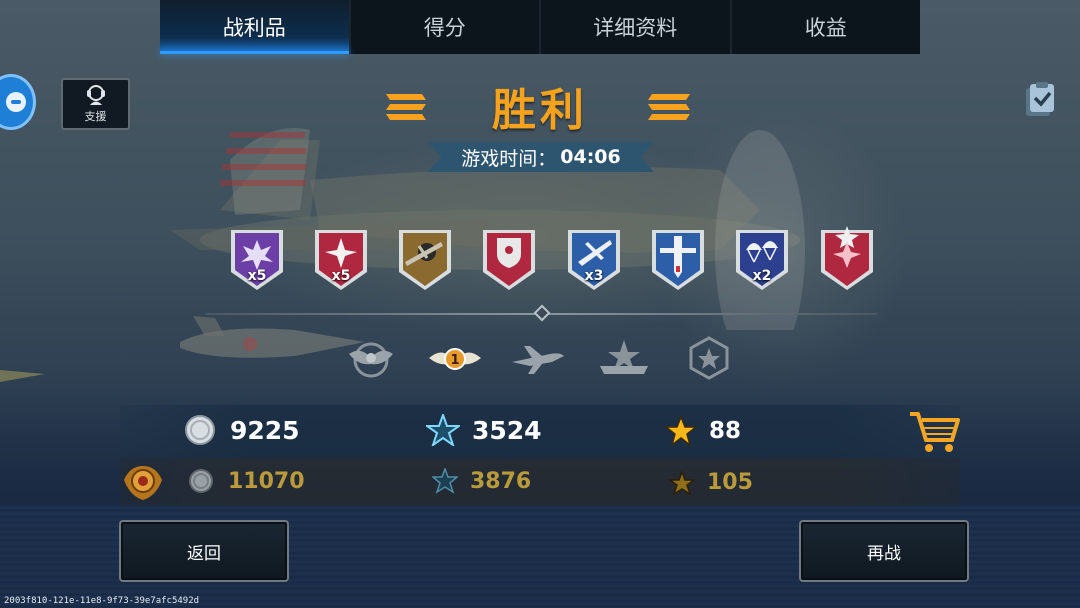 Image resolution: width=1080 pixels, height=608 pixels. Describe the element at coordinates (371, 358) in the screenshot. I see `eagle-rank-icon` at that location.